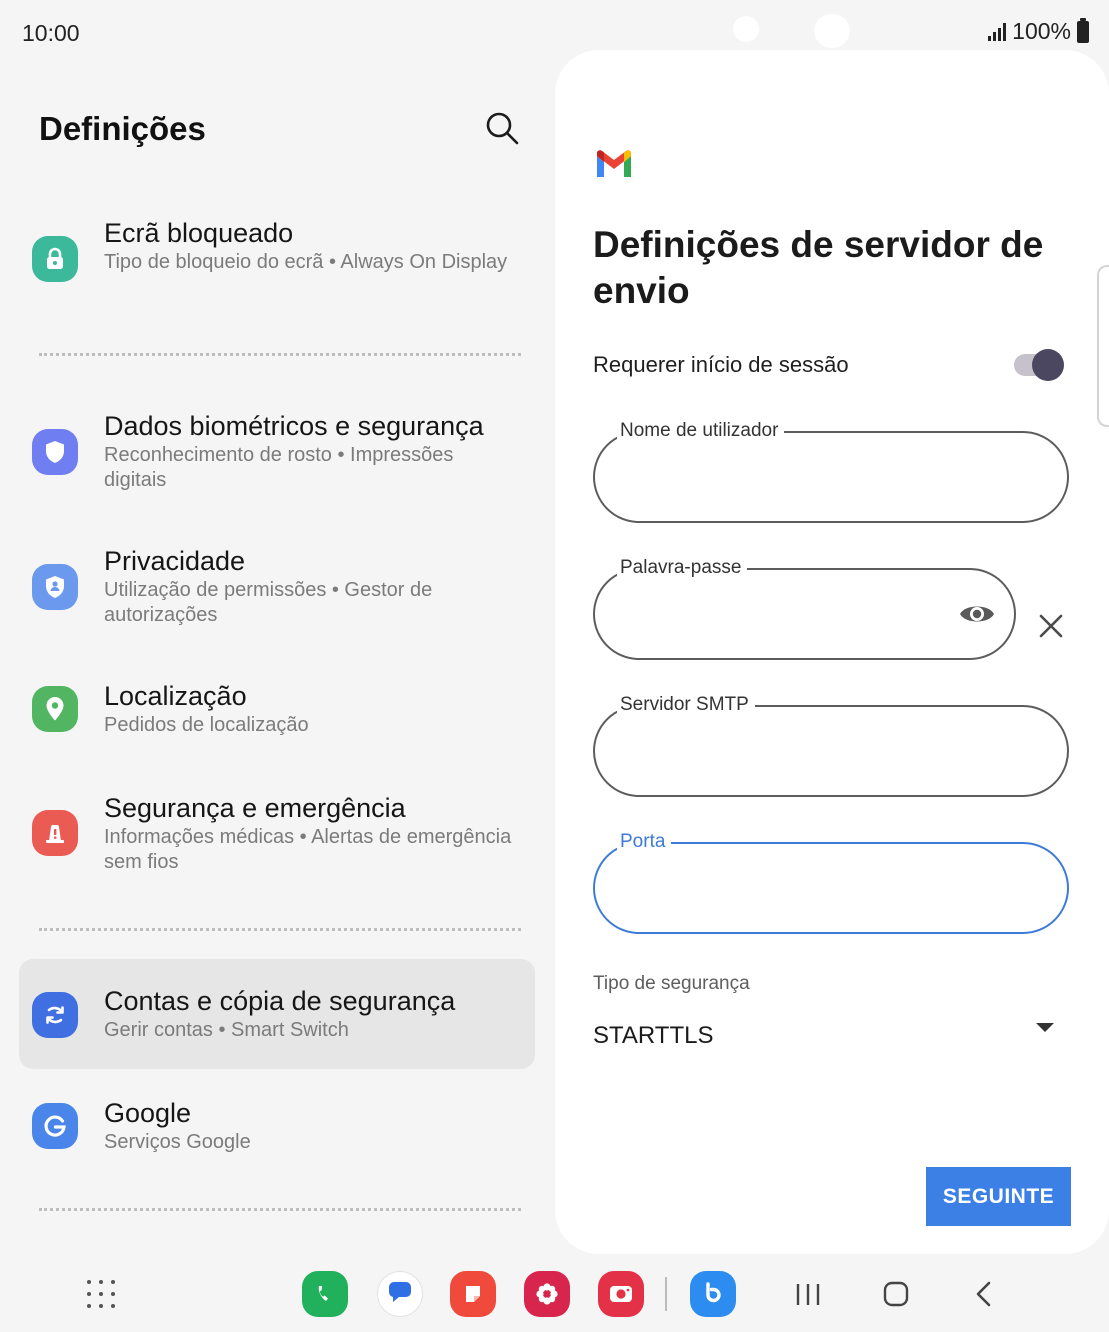 The width and height of the screenshot is (1109, 1332). I want to click on settings-item-location: Localização Pedidos de localização, so click(277, 712).